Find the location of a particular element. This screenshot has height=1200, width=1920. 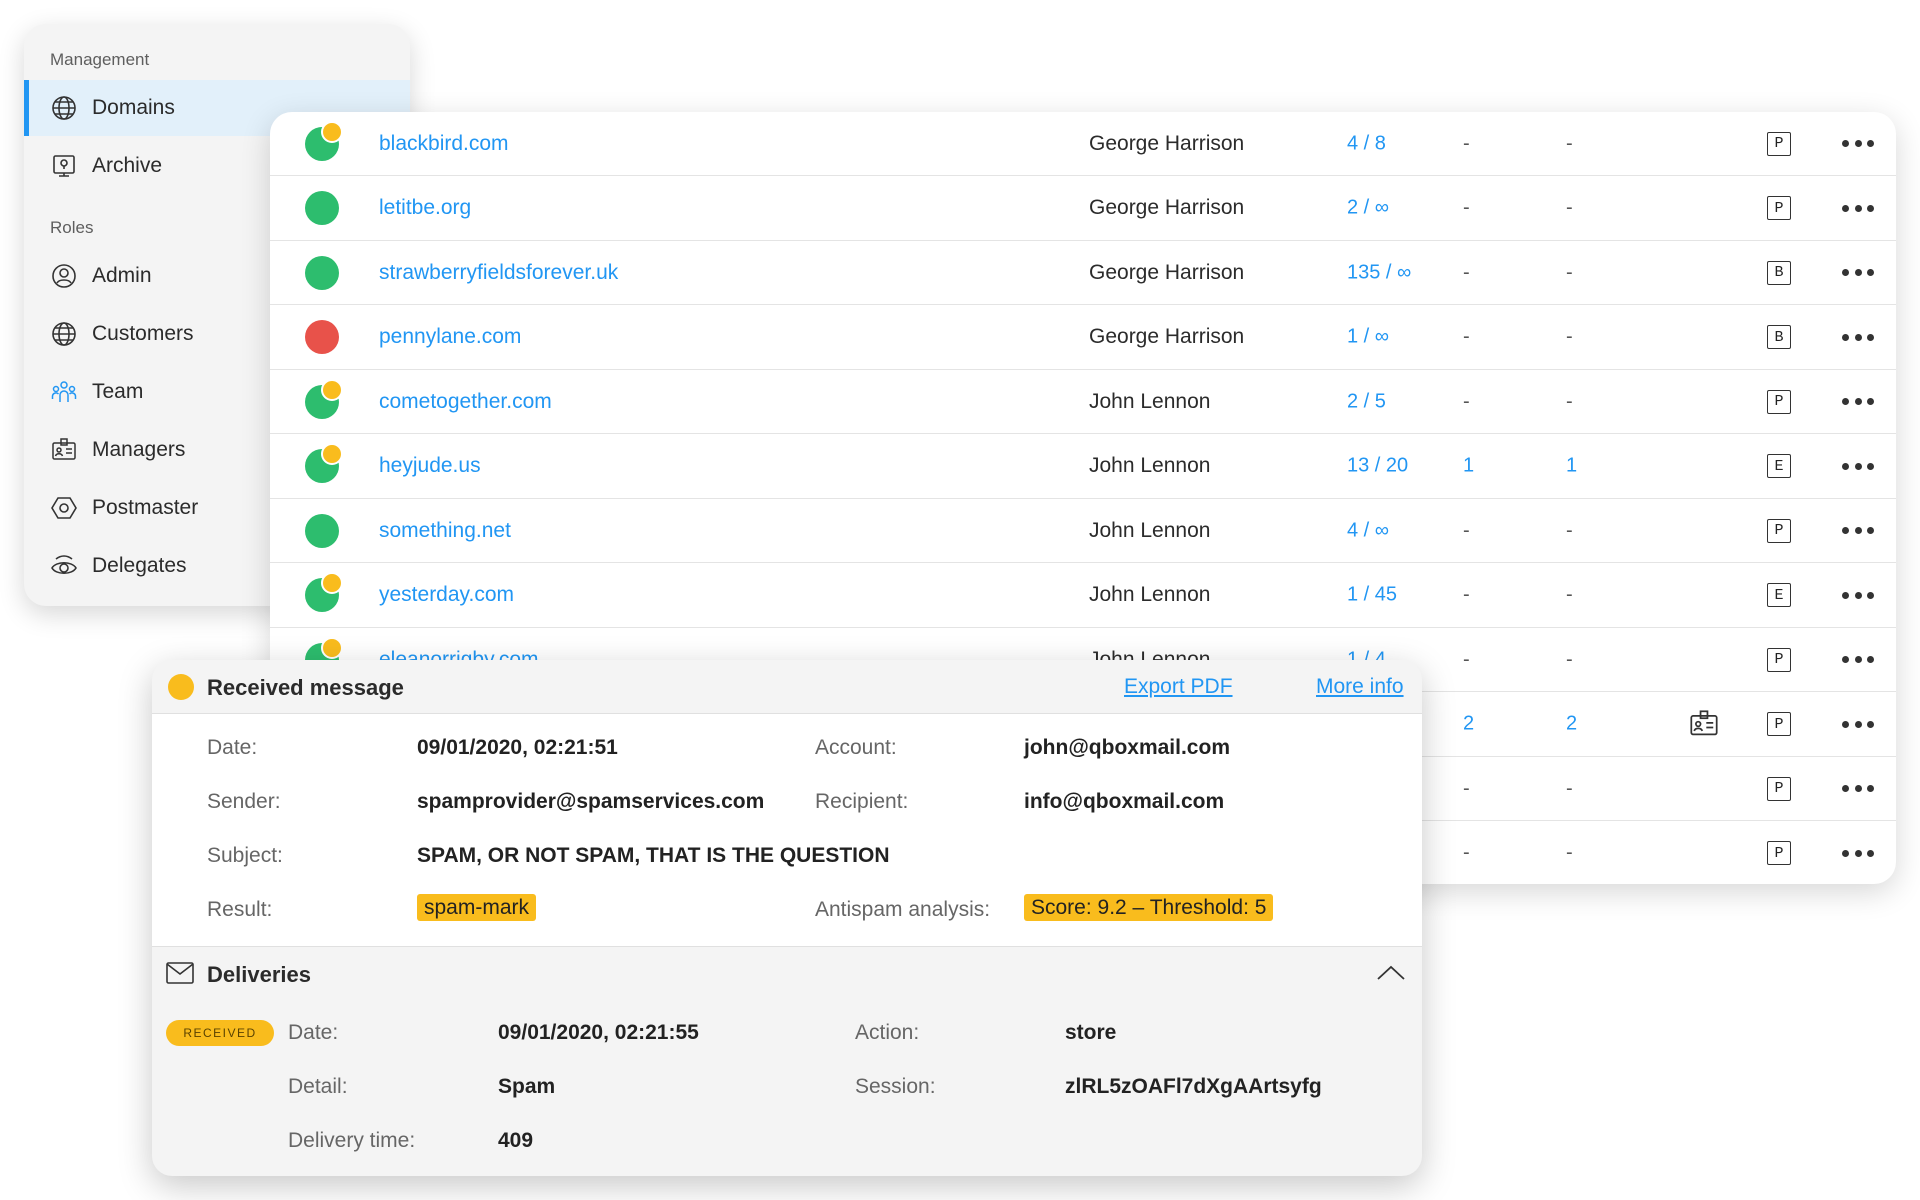

mailbox-quota: 13 / 20 is located at coordinates (1377, 466).